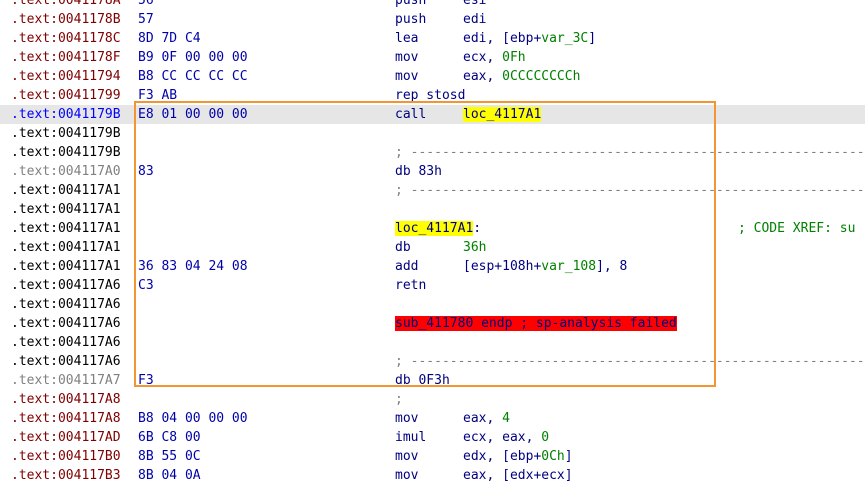 The image size is (865, 487). I want to click on listing-line: .text:004117A8;, so click(432, 399).